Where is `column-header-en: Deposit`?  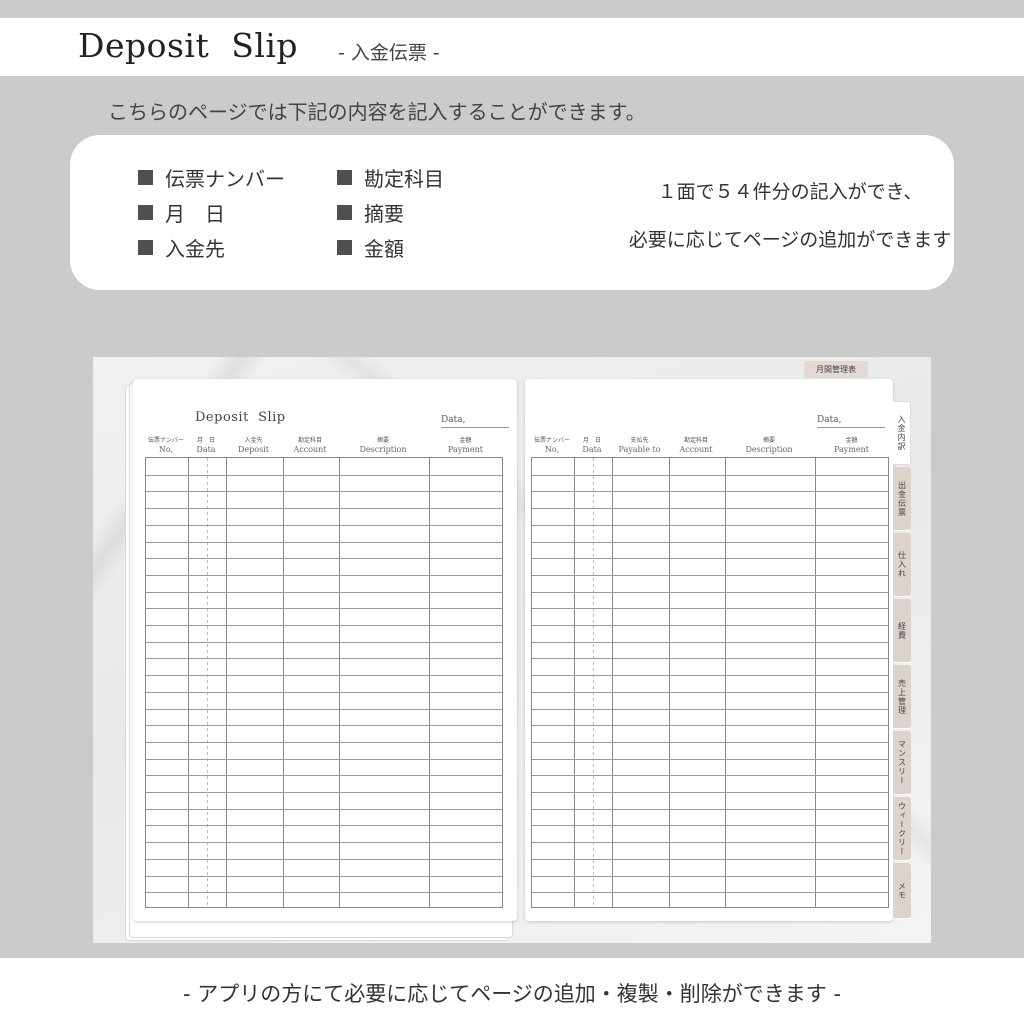
column-header-en: Deposit is located at coordinates (253, 449).